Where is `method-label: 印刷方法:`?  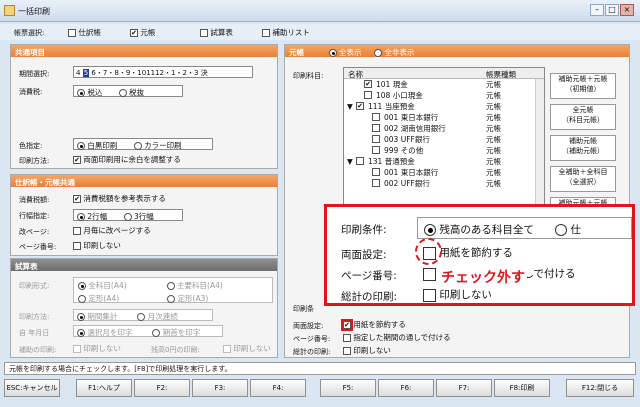 method-label: 印刷方法: is located at coordinates (34, 161).